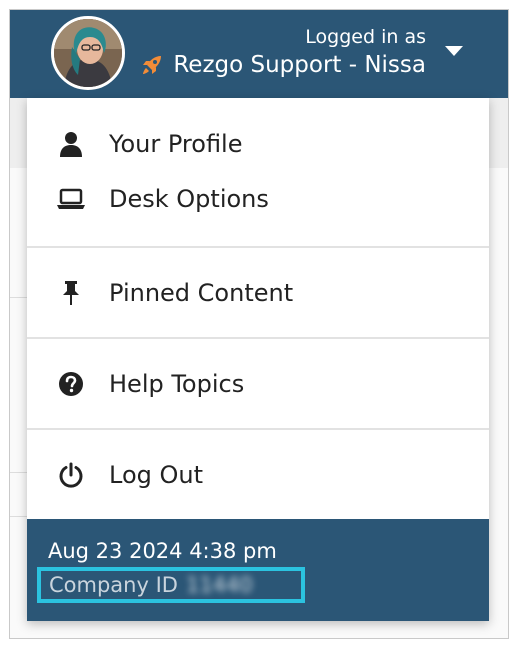 The height and width of the screenshot is (650, 518). What do you see at coordinates (258, 143) in the screenshot?
I see `menu-item-your-profile: Your Profile` at bounding box center [258, 143].